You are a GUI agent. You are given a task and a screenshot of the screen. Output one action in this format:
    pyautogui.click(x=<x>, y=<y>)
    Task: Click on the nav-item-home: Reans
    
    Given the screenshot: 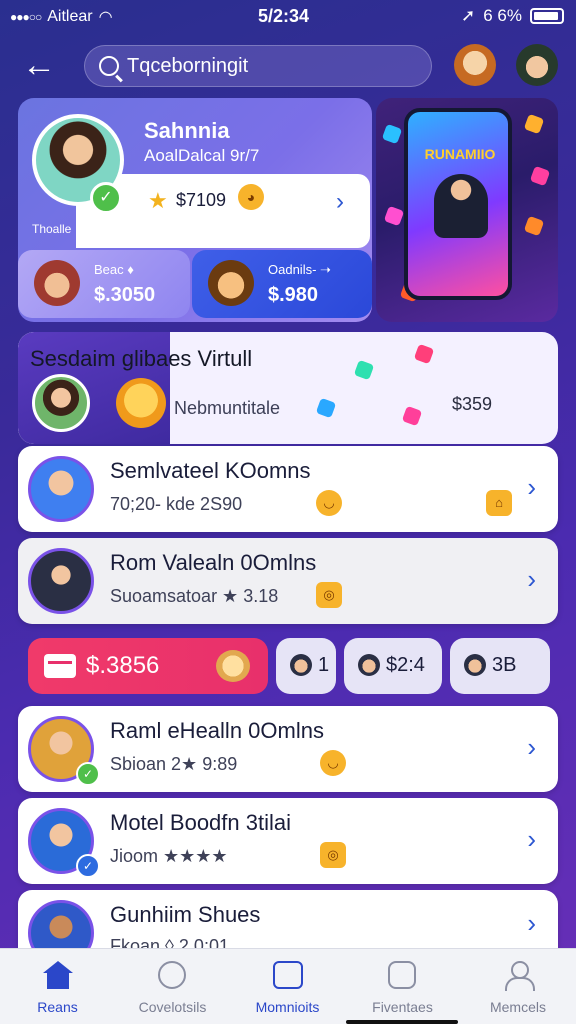 What is the action you would take?
    pyautogui.click(x=57, y=986)
    